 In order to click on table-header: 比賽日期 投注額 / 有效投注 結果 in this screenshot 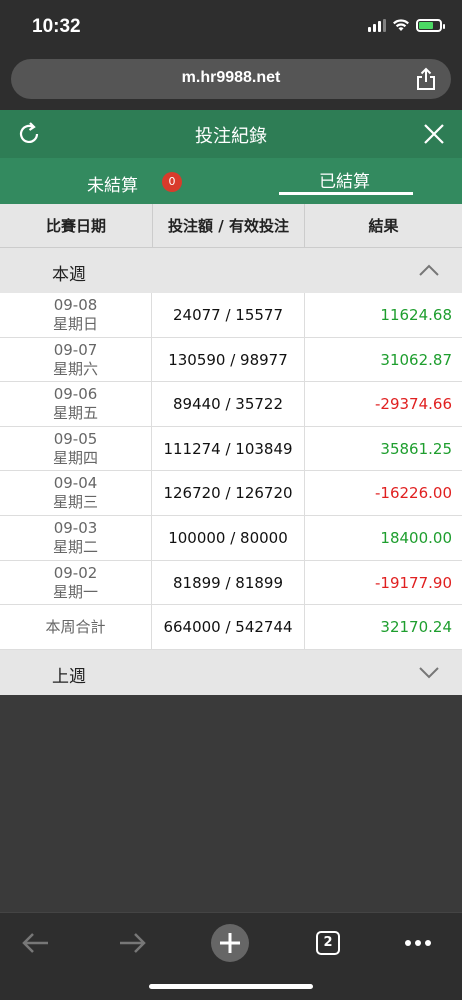, I will do `click(231, 226)`.